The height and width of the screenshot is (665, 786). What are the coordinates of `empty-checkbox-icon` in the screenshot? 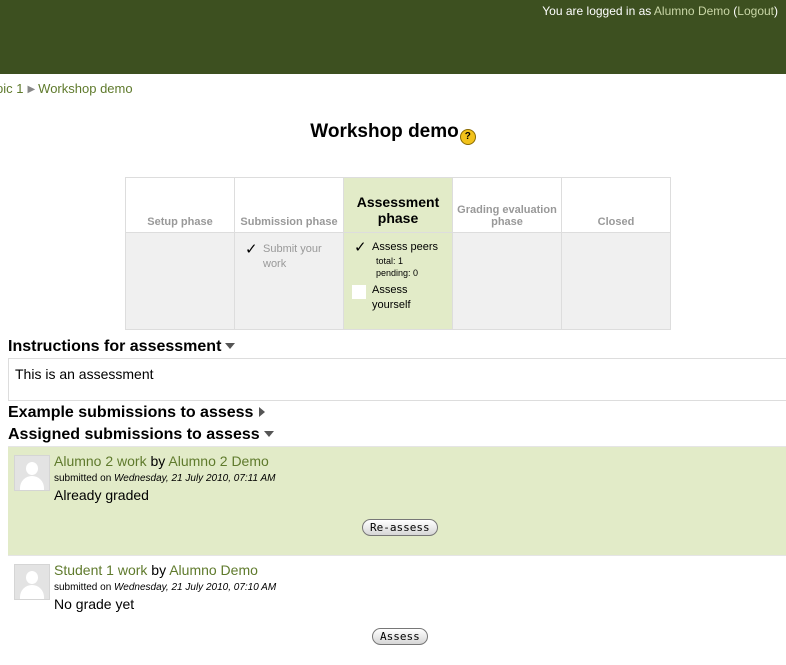 It's located at (359, 292).